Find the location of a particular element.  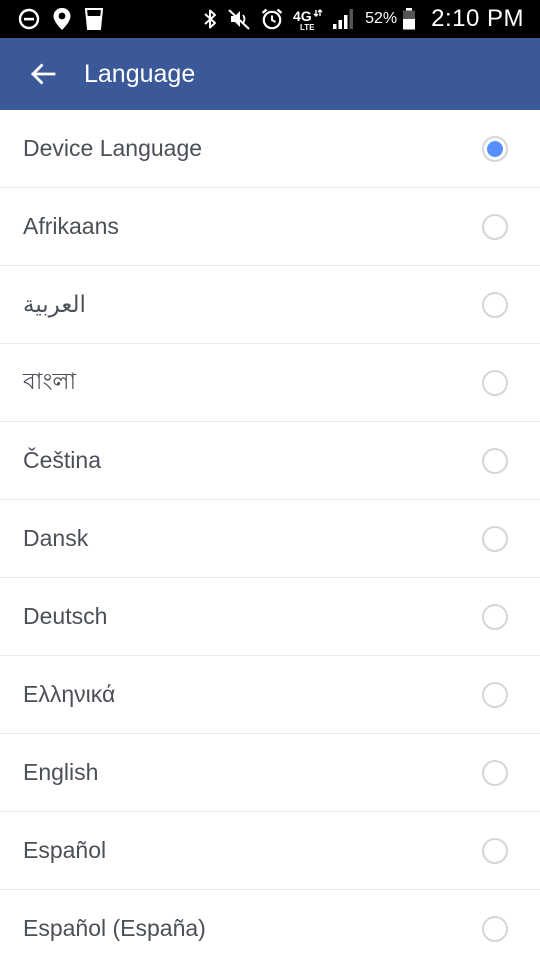

svg-text: LTE is located at coordinates (307, 27).